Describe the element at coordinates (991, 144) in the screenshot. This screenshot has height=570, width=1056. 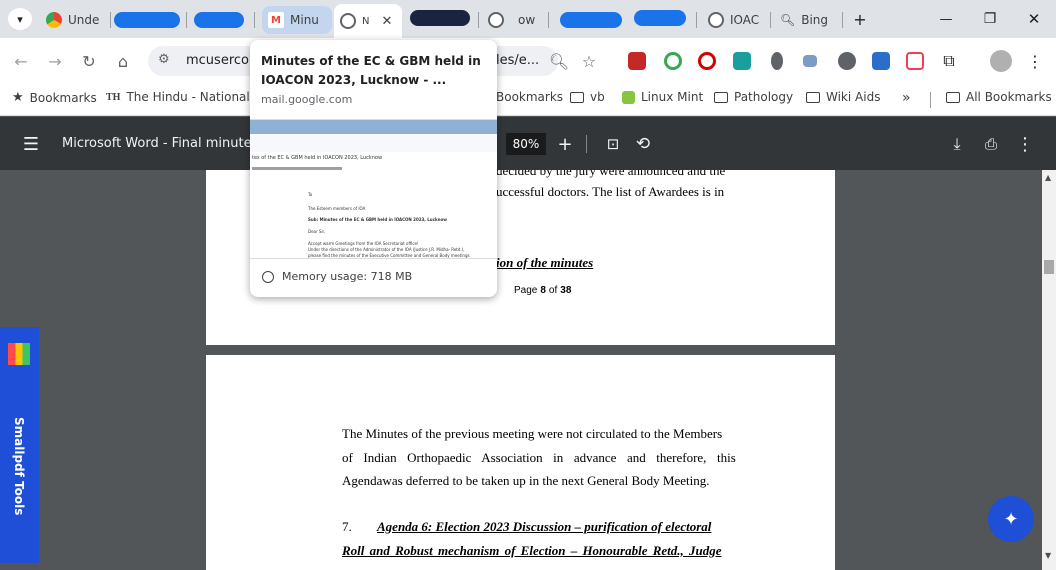
I see `print-icon: ⎙` at that location.